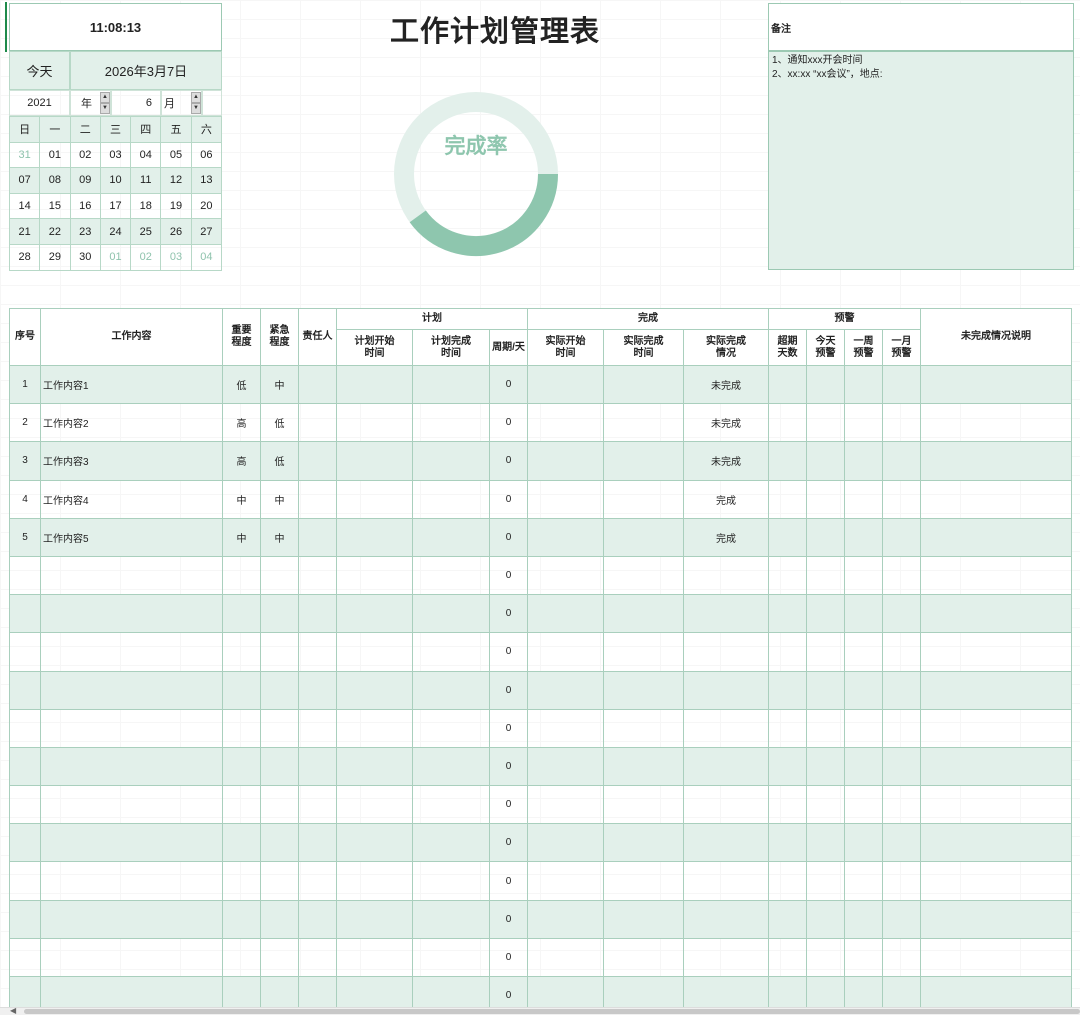 Image resolution: width=1080 pixels, height=1015 pixels. Describe the element at coordinates (279, 461) in the screenshot. I see `table-cell-urgency: 低` at that location.